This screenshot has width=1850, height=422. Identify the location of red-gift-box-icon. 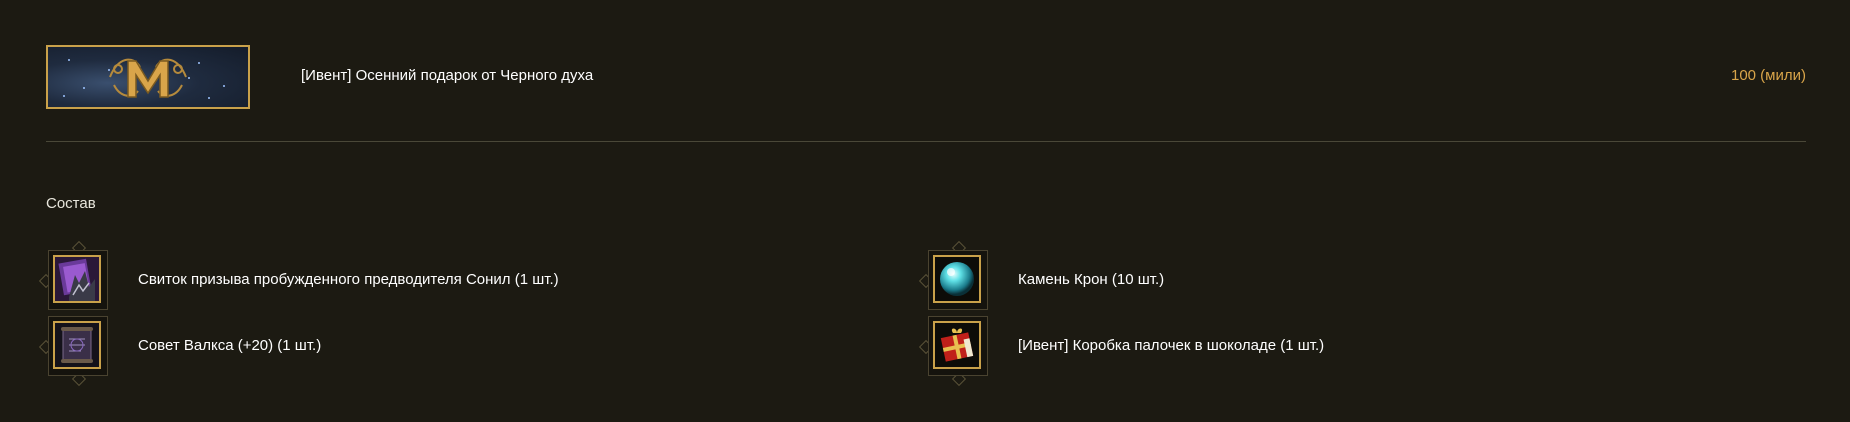
(957, 345).